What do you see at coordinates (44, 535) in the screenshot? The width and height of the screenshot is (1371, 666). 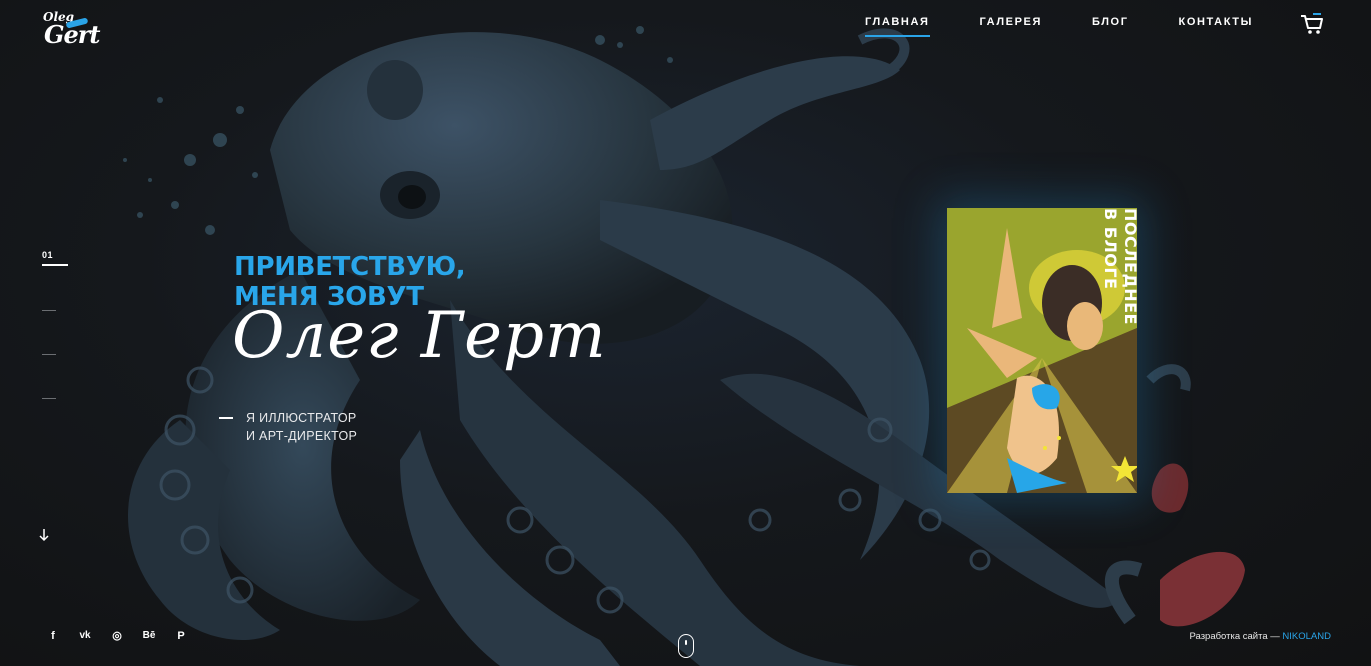 I see `arrow-down-icon` at bounding box center [44, 535].